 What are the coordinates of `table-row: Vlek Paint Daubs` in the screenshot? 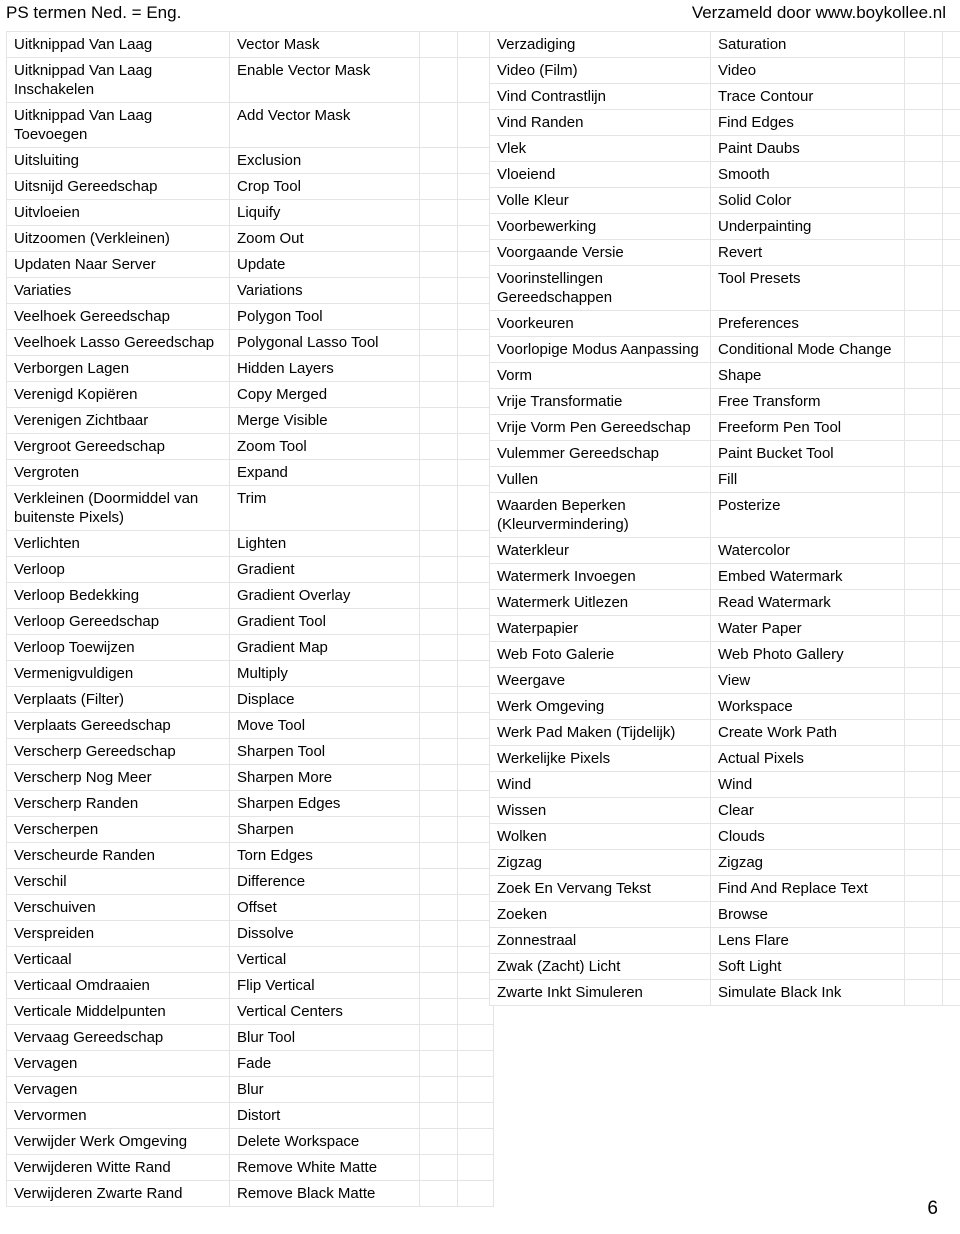 It's located at (724, 148).